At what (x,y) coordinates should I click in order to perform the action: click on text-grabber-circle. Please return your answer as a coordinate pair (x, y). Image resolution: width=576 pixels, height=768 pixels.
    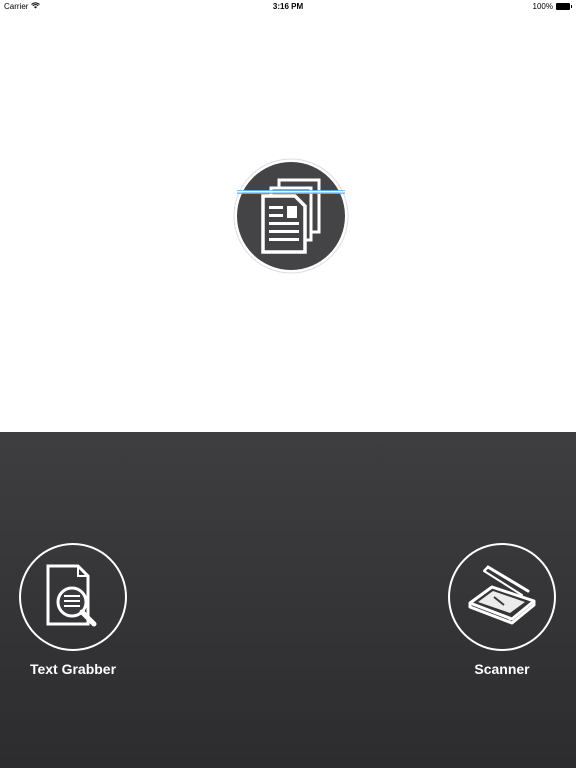
    Looking at the image, I should click on (73, 597).